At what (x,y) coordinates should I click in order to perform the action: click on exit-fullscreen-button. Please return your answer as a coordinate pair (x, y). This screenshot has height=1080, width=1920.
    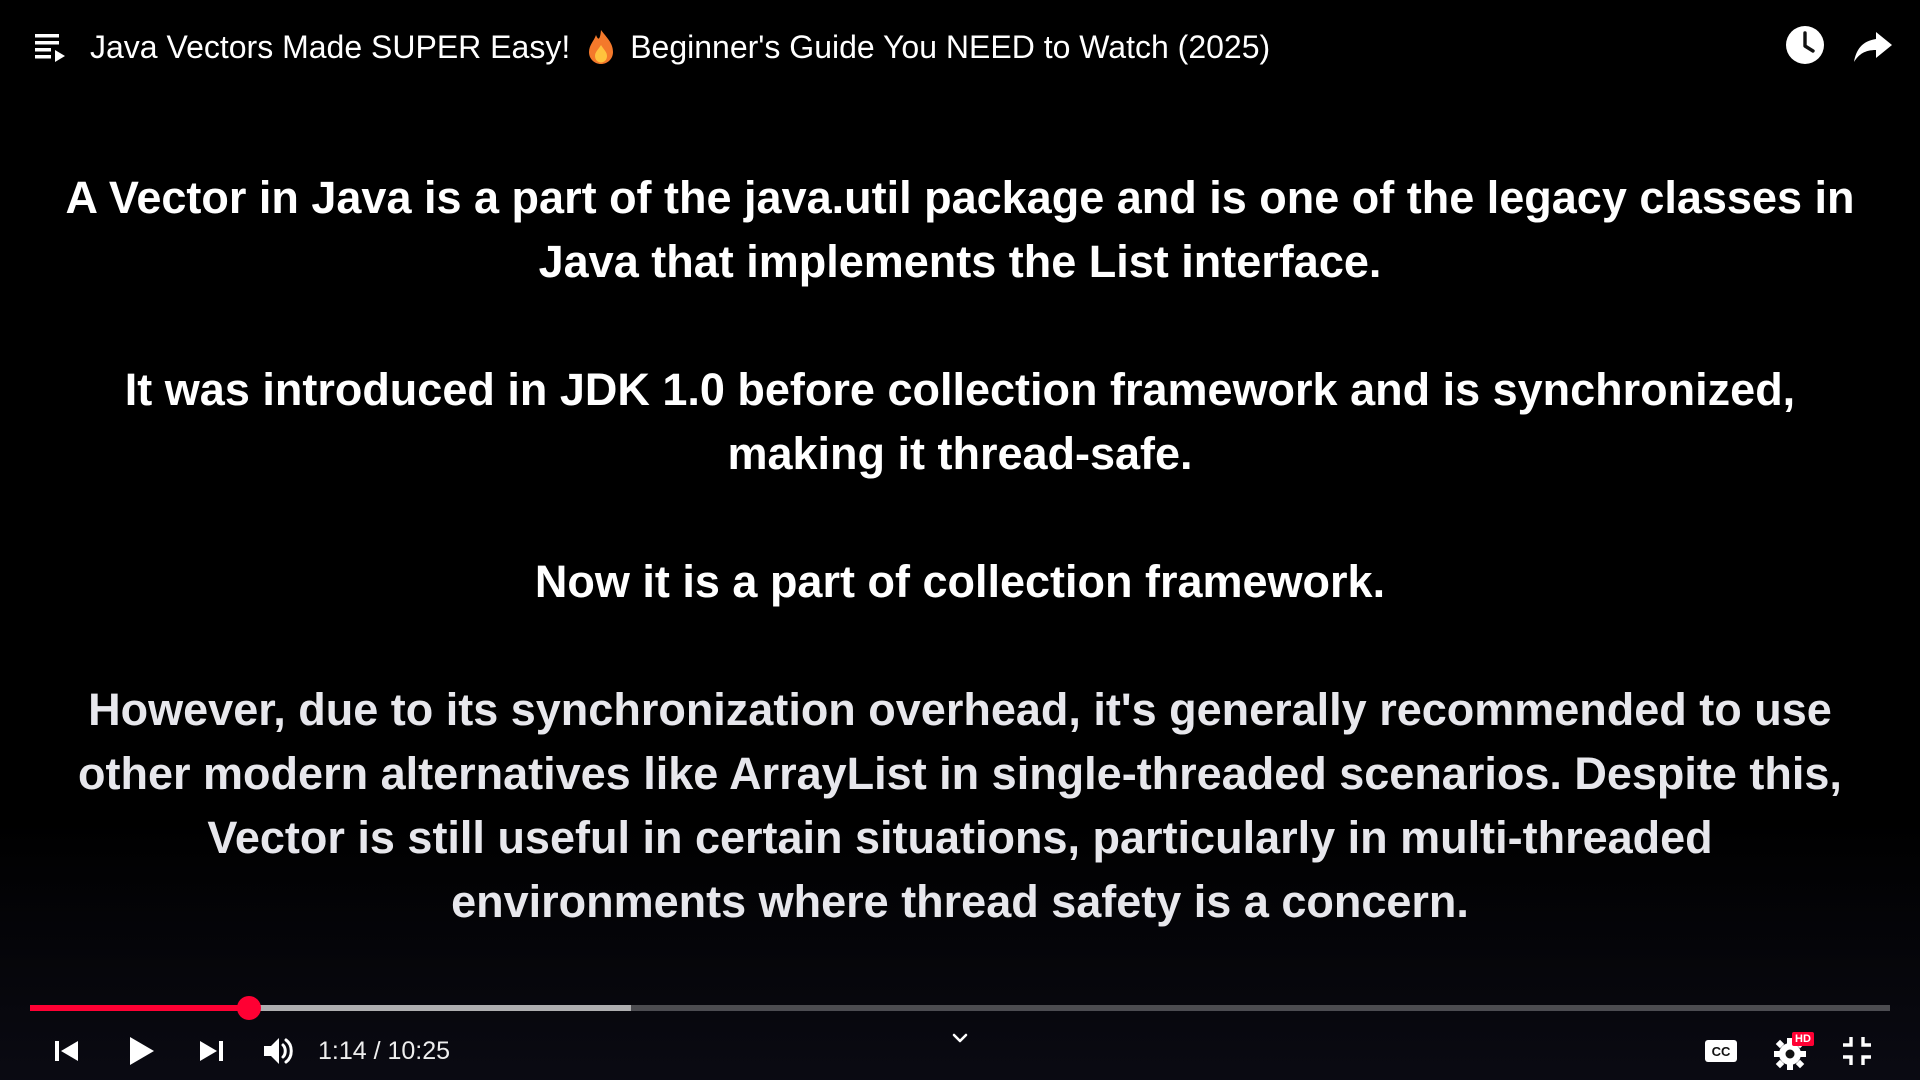
    Looking at the image, I should click on (1857, 1051).